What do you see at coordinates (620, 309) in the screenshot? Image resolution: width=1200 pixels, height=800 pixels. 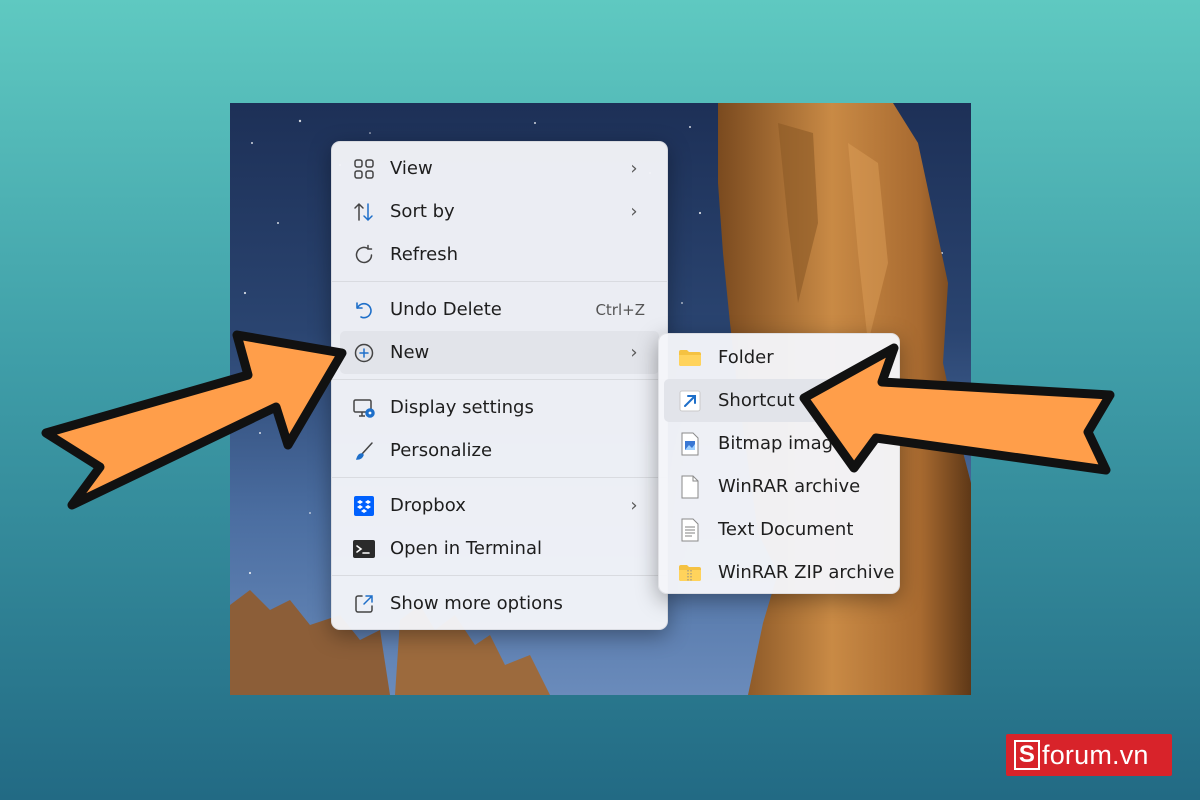 I see `shortcut-hint: Ctrl+Z` at bounding box center [620, 309].